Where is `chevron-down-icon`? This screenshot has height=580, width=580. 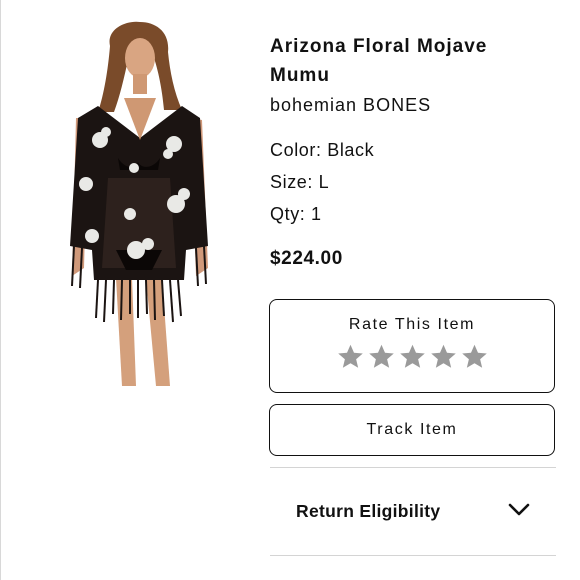 chevron-down-icon is located at coordinates (519, 510).